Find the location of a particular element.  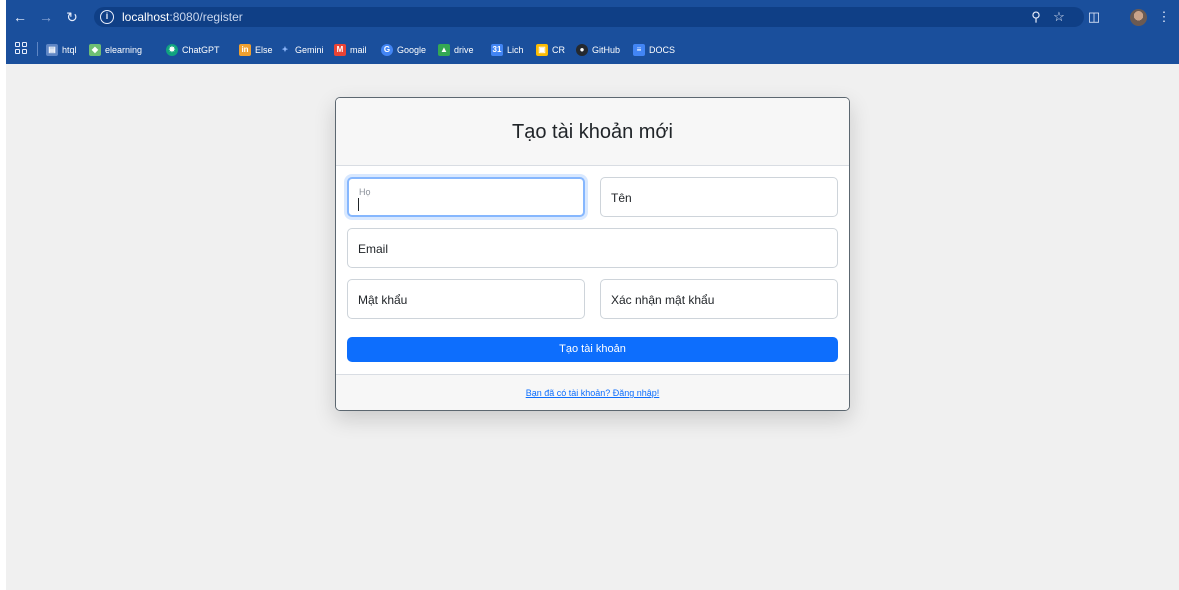

image-icon: ▣ is located at coordinates (542, 50).